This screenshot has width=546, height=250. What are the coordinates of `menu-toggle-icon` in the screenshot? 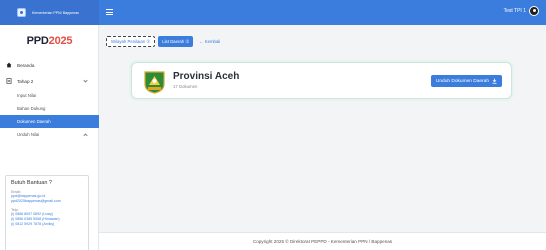 It's located at (109, 12).